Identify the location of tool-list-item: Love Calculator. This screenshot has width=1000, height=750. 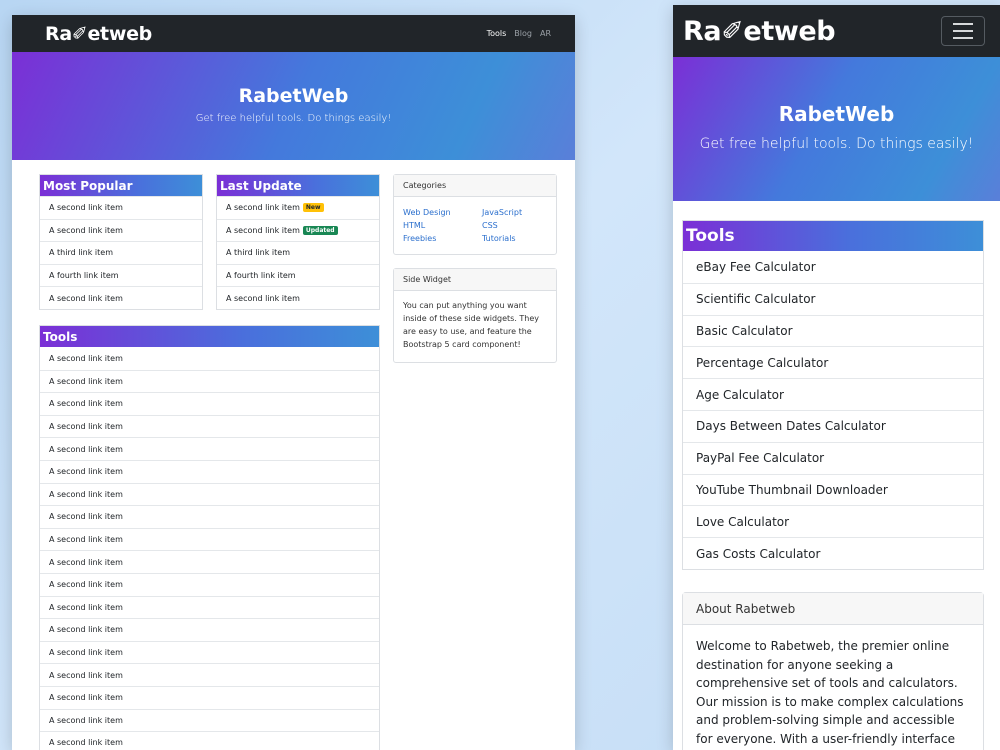
(833, 521).